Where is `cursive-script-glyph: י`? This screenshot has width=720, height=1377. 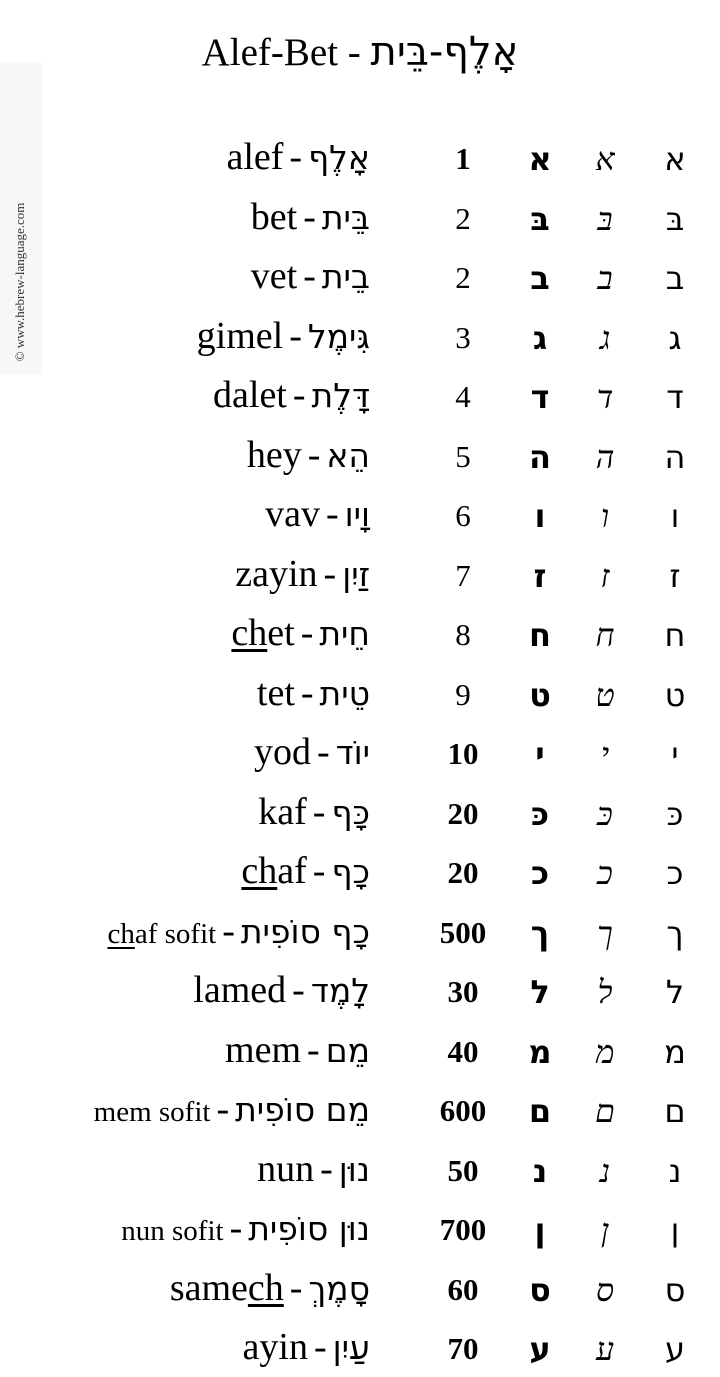 cursive-script-glyph: י is located at coordinates (605, 754).